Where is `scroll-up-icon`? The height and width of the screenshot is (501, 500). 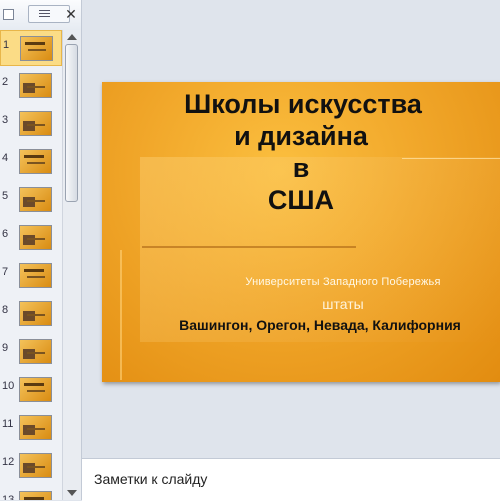
scroll-up-icon is located at coordinates (72, 37).